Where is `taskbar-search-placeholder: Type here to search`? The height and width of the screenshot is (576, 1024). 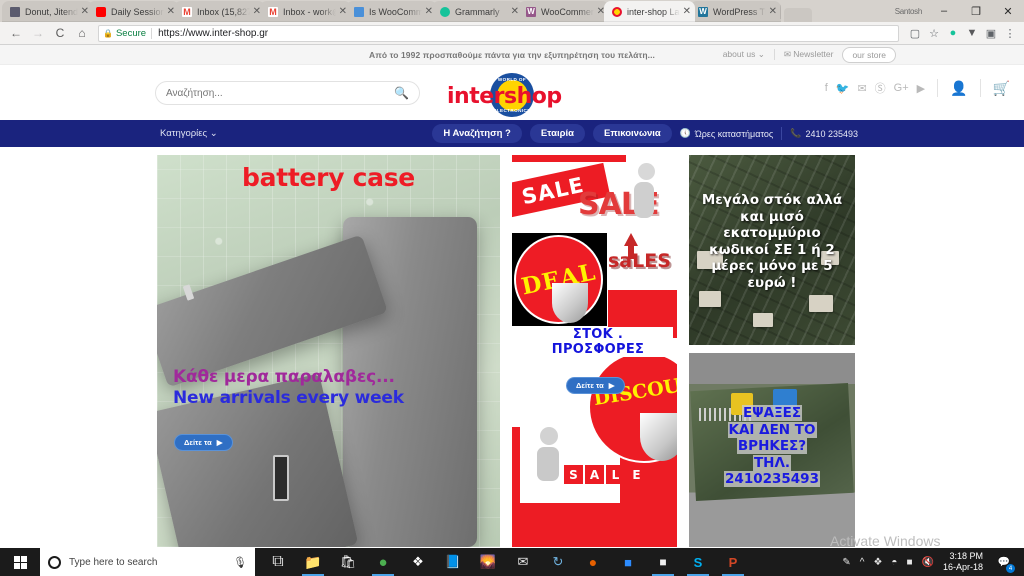 taskbar-search-placeholder: Type here to search is located at coordinates (113, 562).